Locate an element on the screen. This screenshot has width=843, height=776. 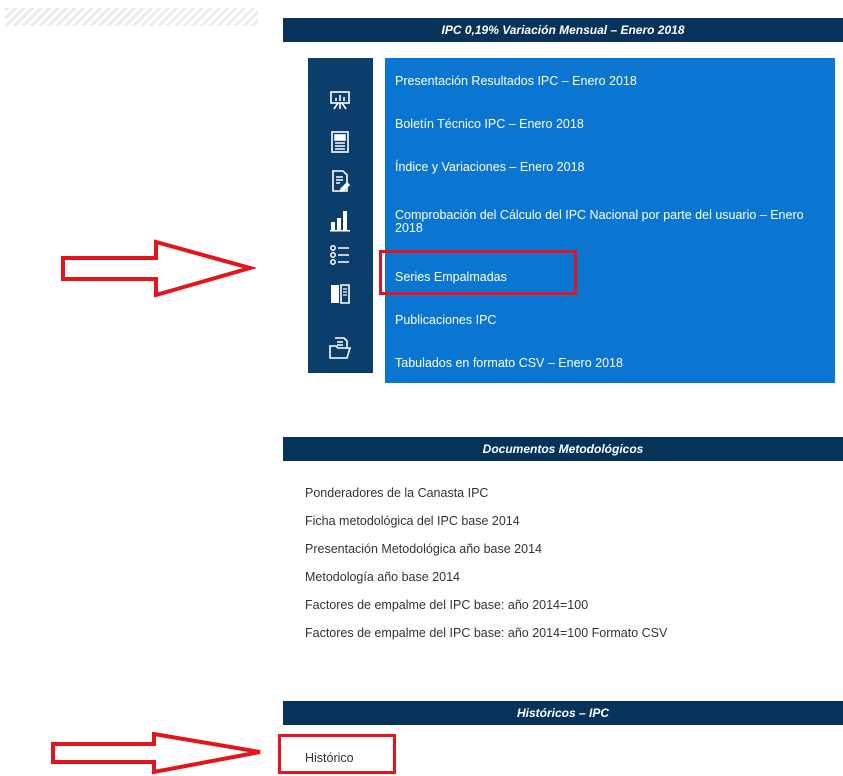
highlight-box-series-empalmadas is located at coordinates (478, 272).